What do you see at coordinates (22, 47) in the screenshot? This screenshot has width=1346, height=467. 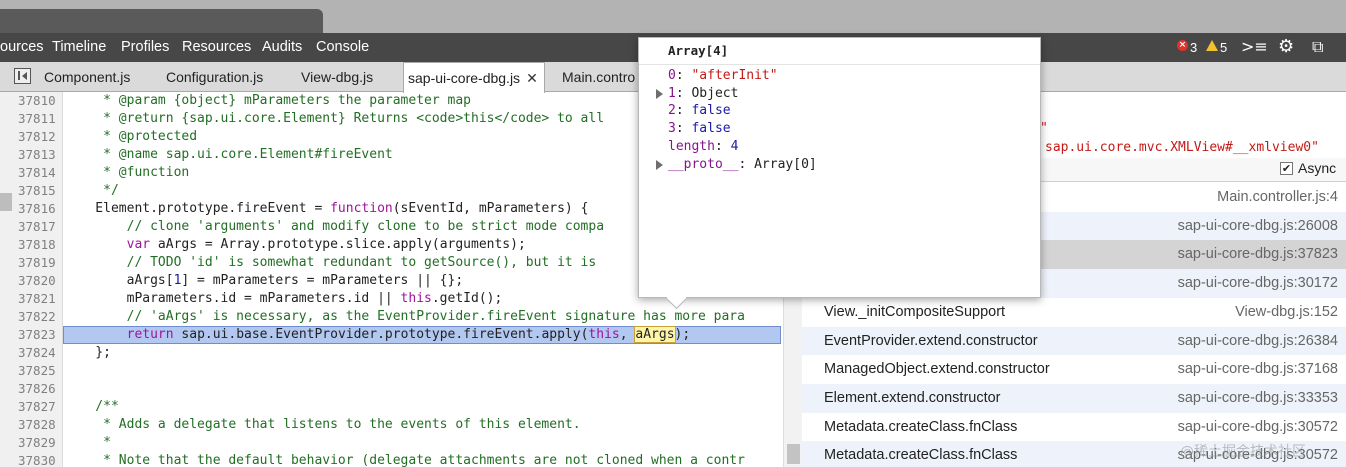 I see `panel-tab-sources: ources` at bounding box center [22, 47].